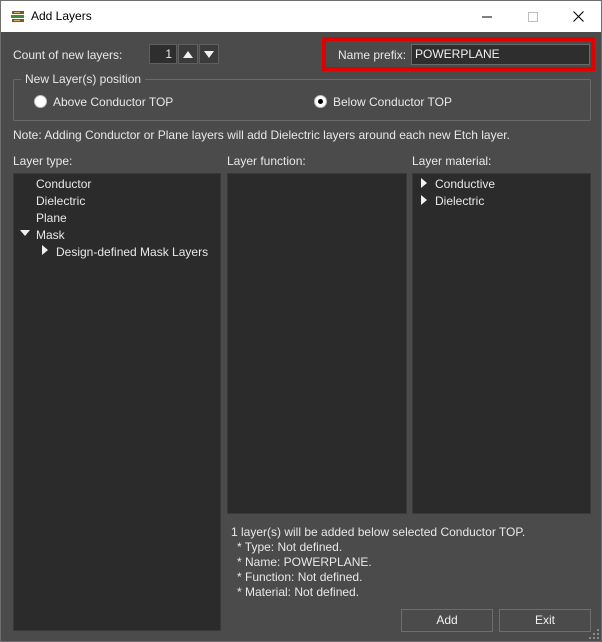  I want to click on count-label: Count of new layers:, so click(68, 55).